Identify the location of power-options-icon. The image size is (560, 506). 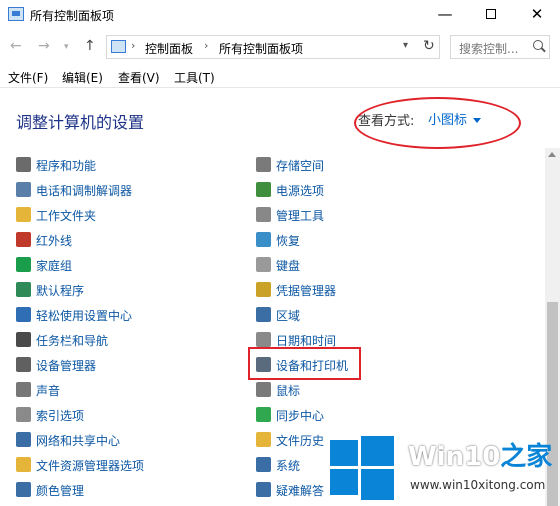
(263, 189).